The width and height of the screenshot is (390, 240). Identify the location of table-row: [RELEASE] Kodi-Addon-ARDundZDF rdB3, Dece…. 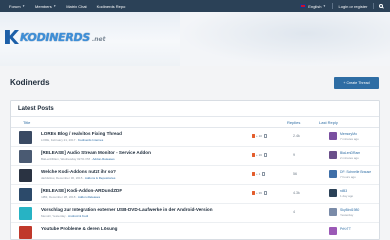
(195, 194).